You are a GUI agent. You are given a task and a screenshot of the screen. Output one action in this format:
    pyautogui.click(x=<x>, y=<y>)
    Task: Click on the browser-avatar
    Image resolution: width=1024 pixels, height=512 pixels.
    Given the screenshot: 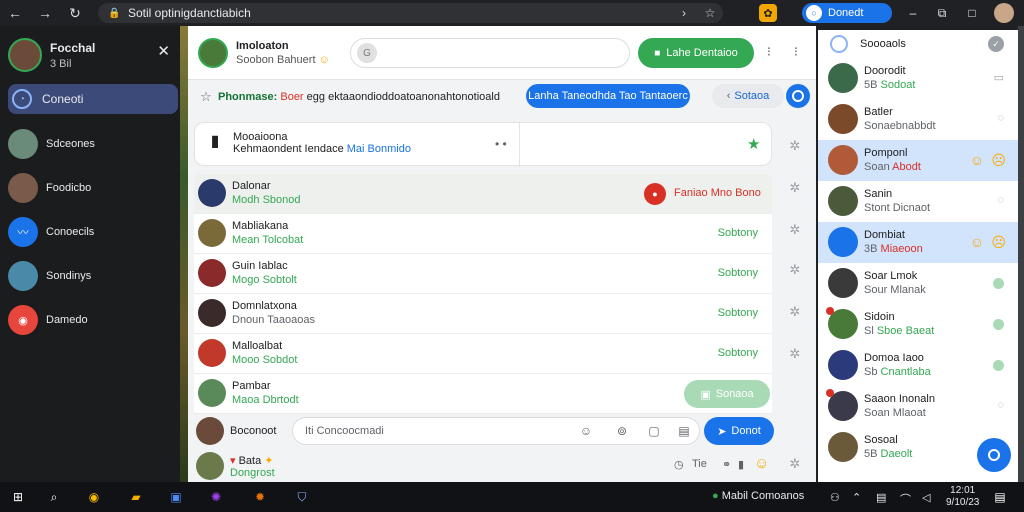 What is the action you would take?
    pyautogui.click(x=1004, y=13)
    